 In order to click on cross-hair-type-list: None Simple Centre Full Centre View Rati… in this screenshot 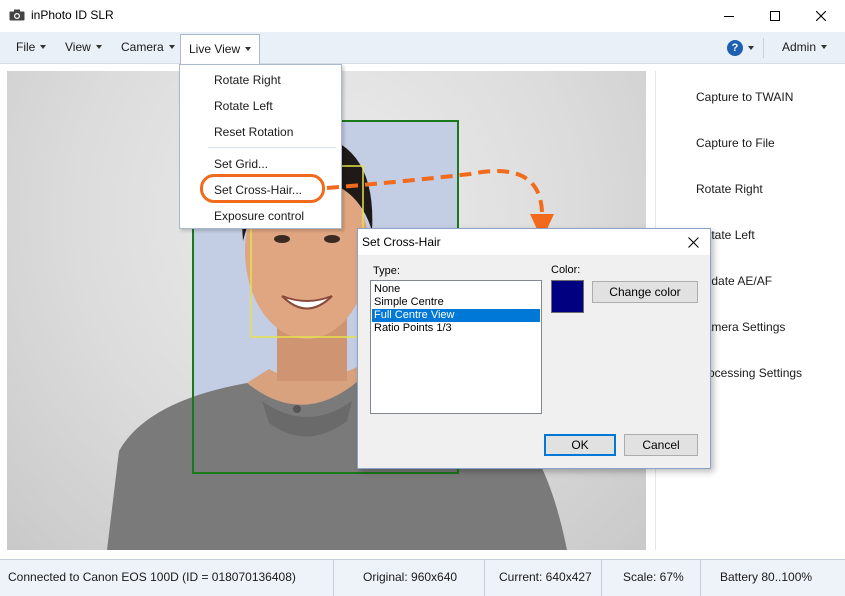, I will do `click(456, 347)`.